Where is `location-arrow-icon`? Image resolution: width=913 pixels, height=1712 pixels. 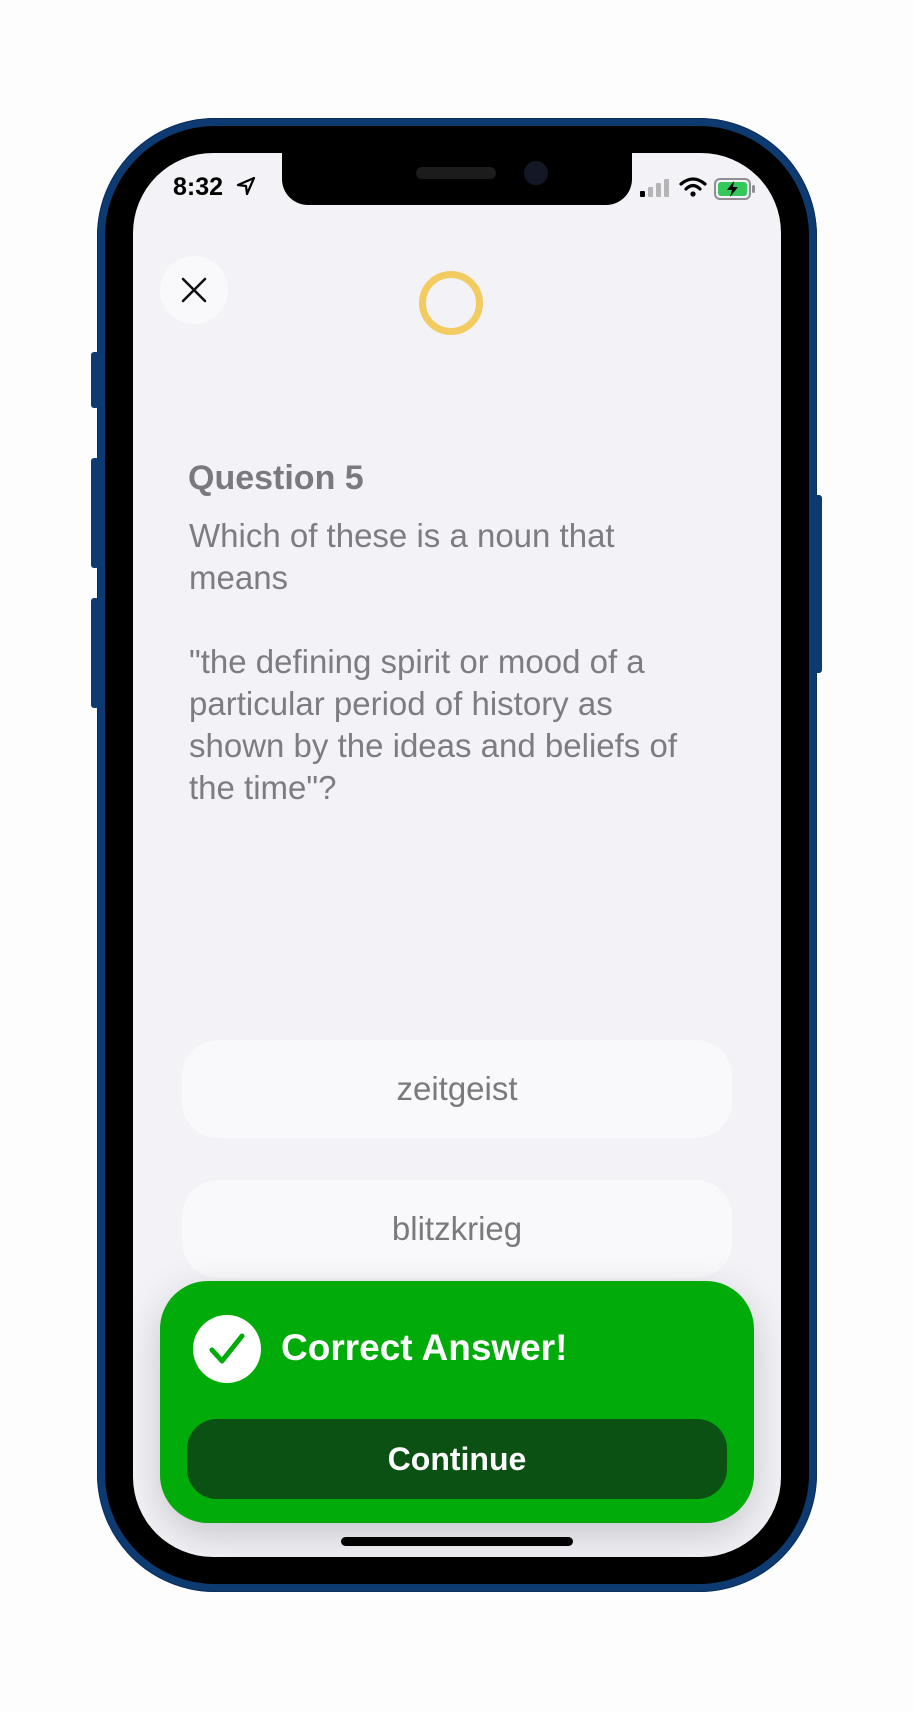 location-arrow-icon is located at coordinates (246, 186).